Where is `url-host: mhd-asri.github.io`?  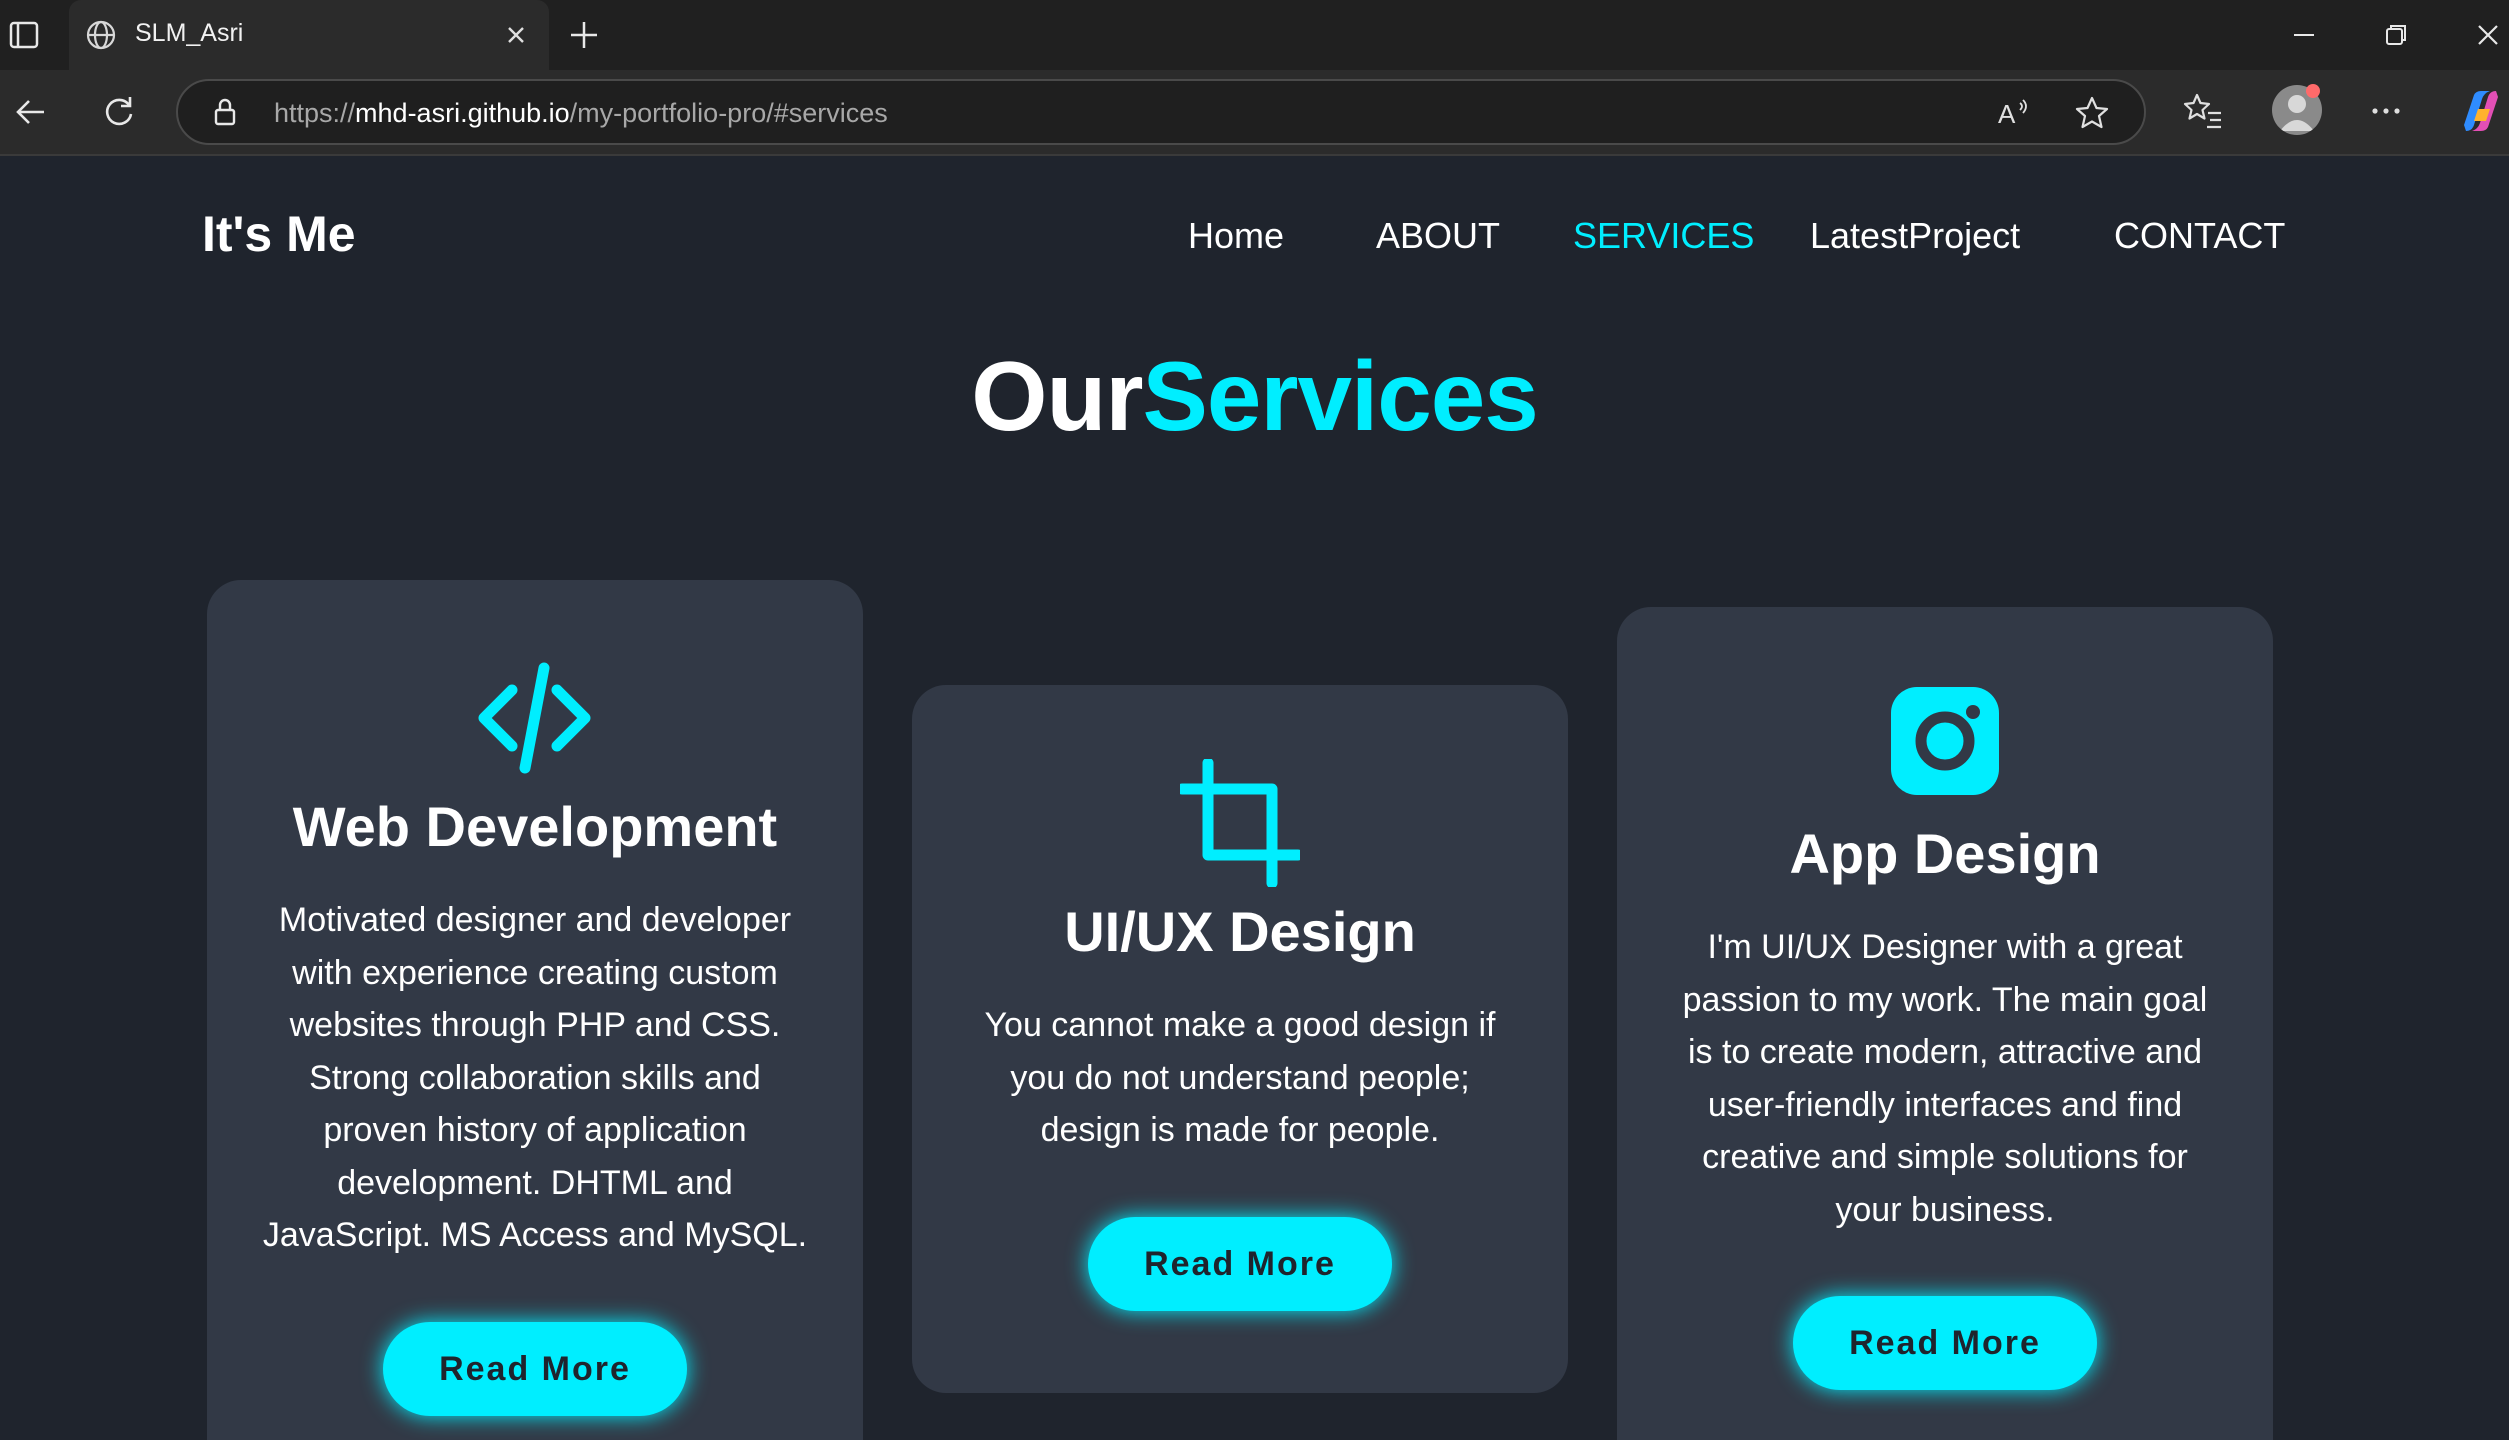 url-host: mhd-asri.github.io is located at coordinates (462, 113).